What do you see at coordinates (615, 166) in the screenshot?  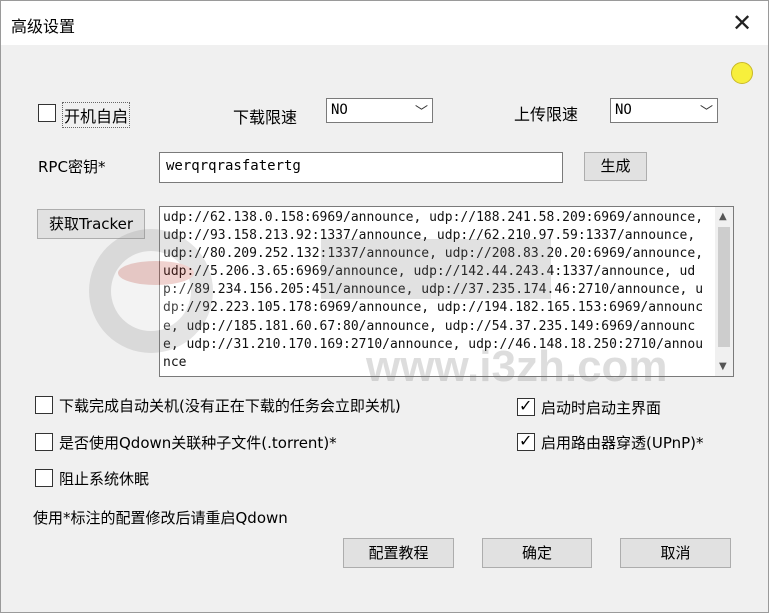 I see `generate-button: 生成` at bounding box center [615, 166].